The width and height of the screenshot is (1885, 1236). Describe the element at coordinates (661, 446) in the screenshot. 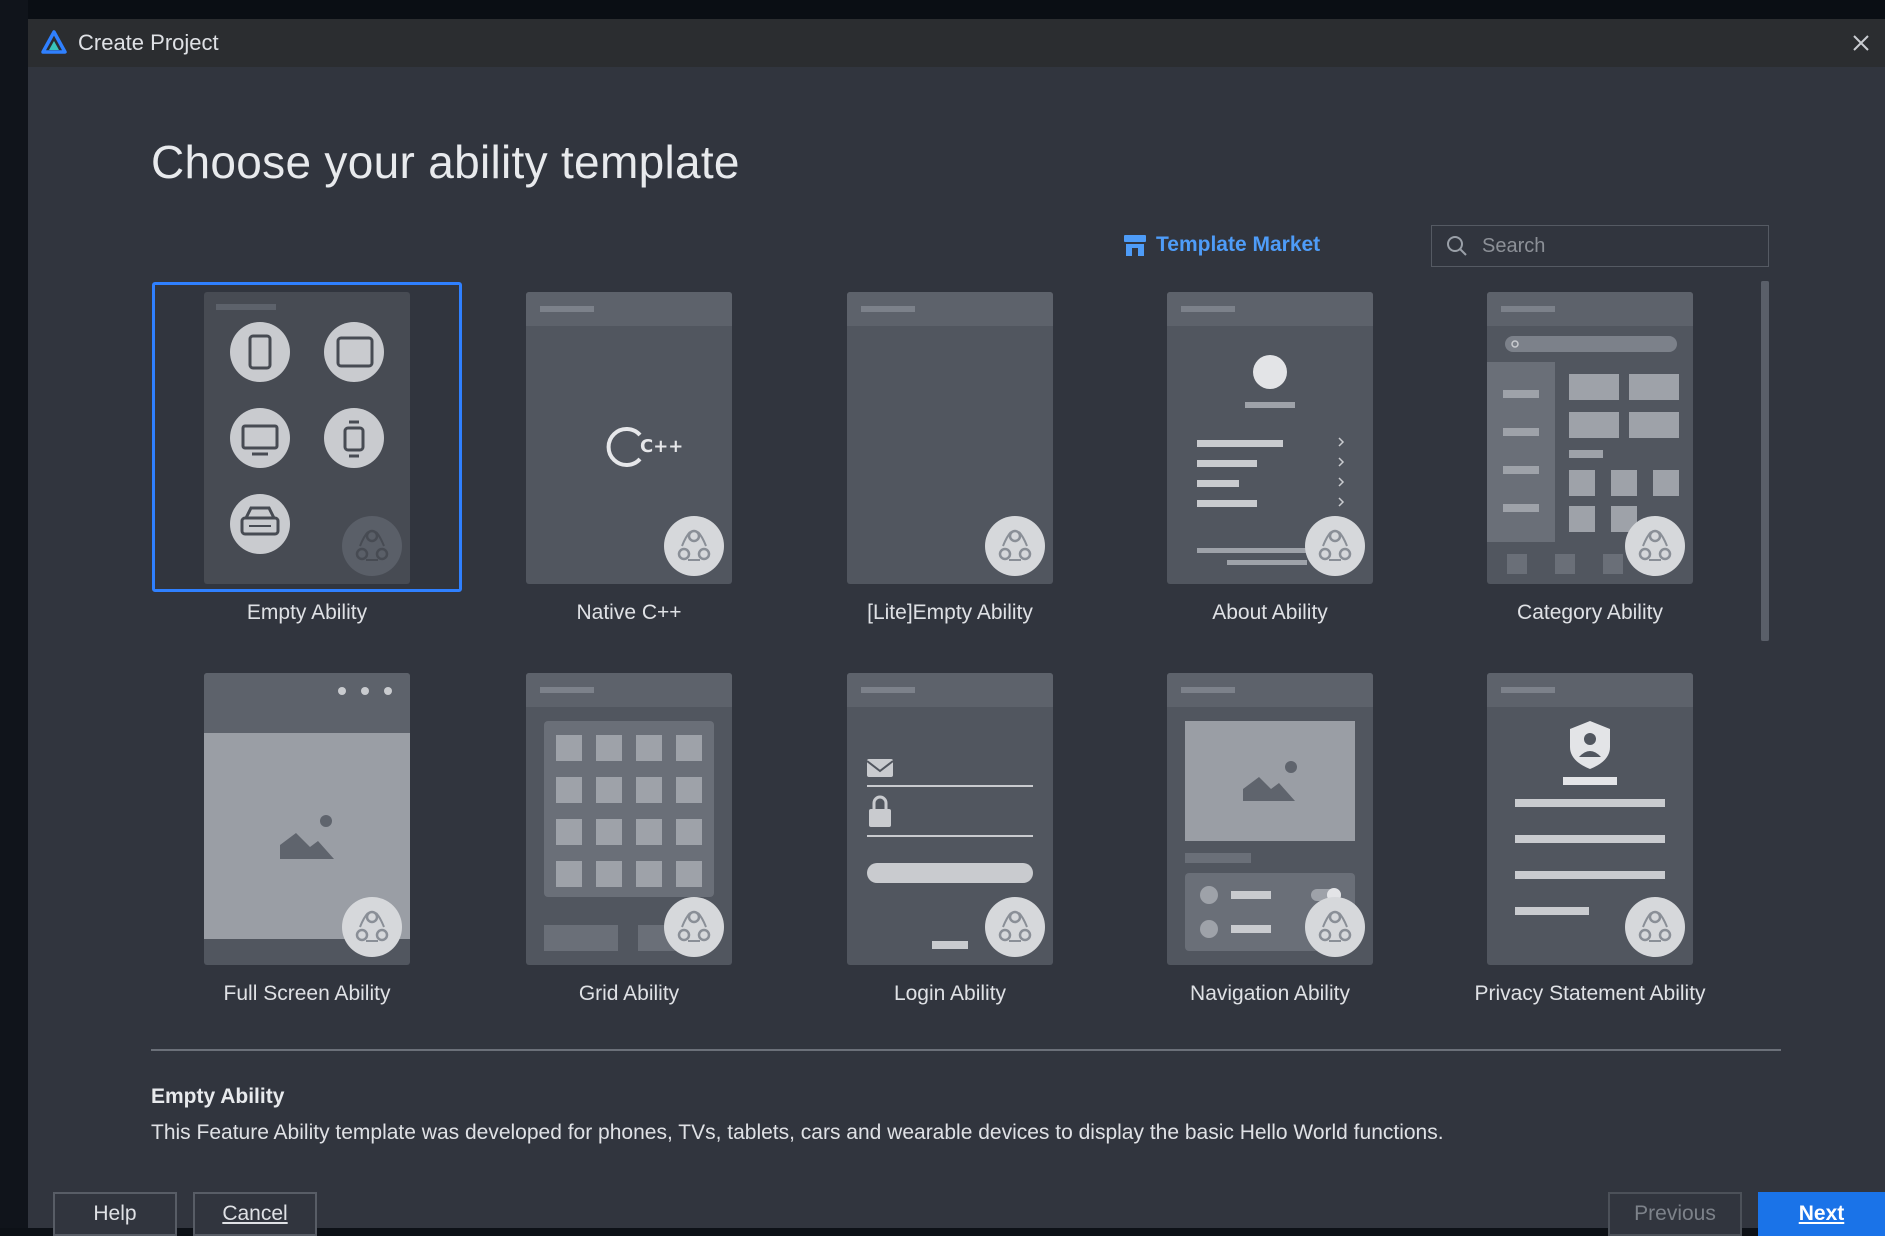

I see `cpp-glyph: C++` at that location.